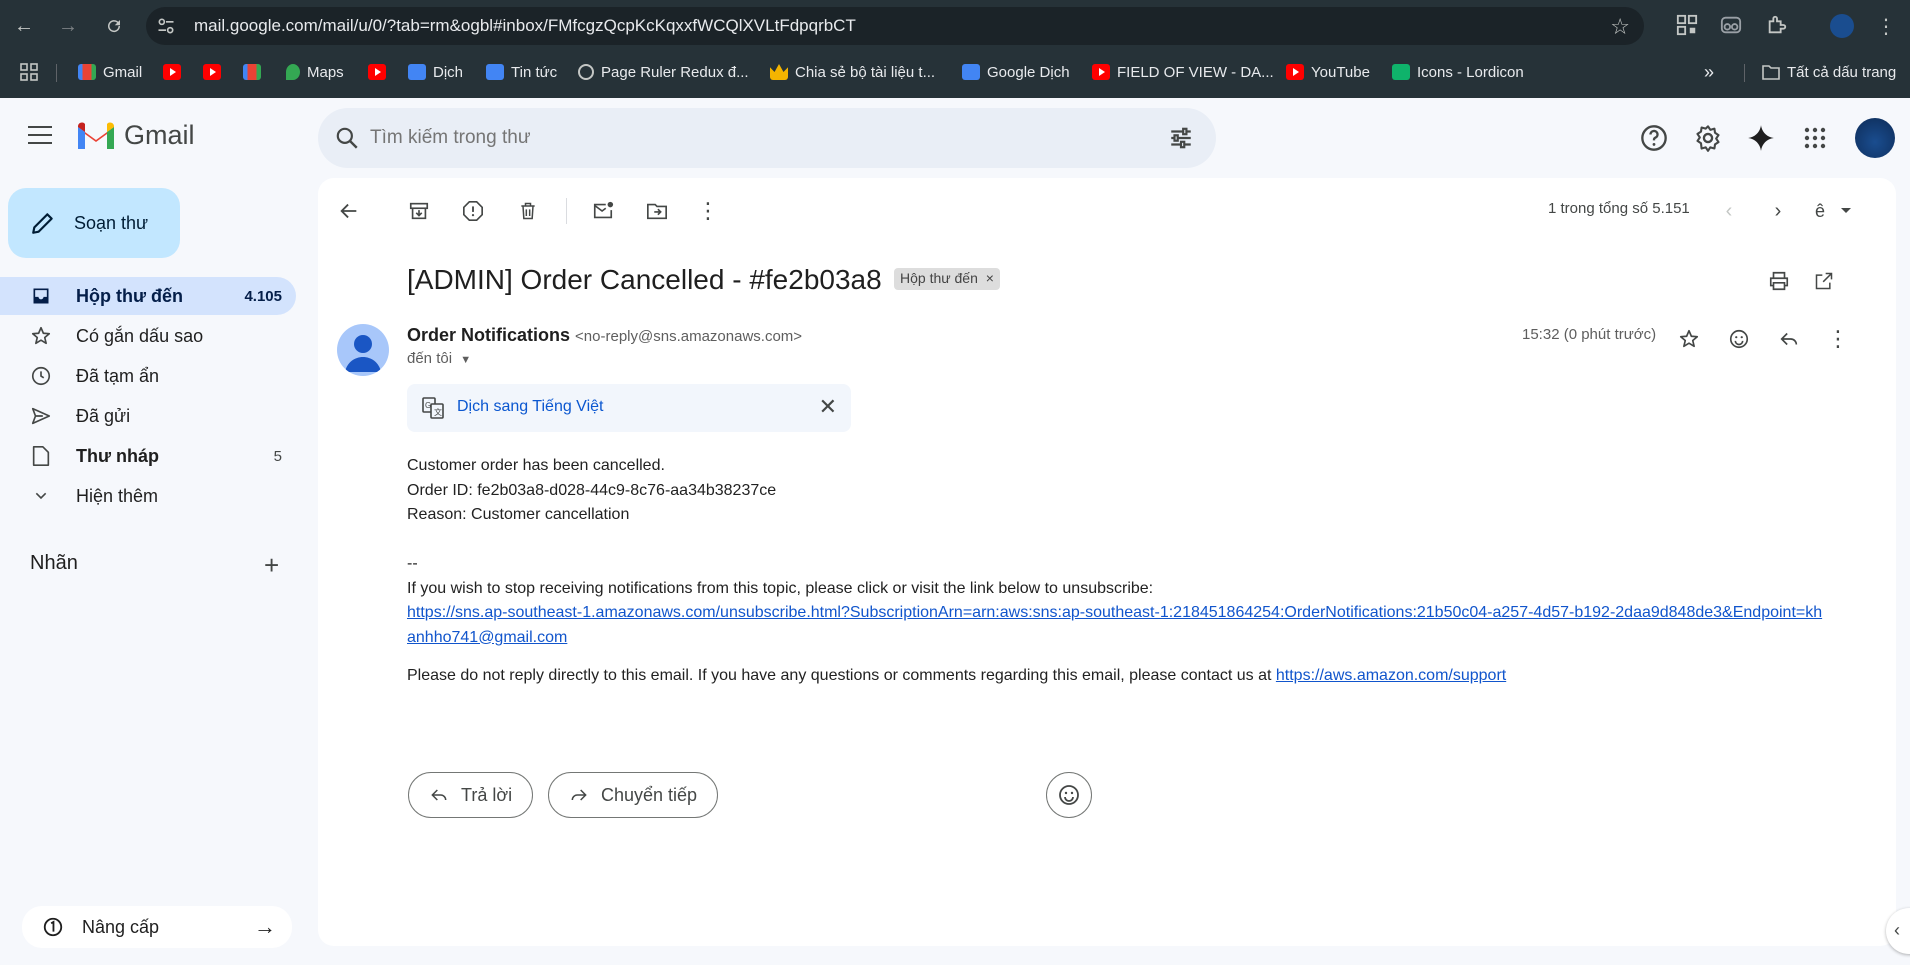 Image resolution: width=1910 pixels, height=965 pixels. I want to click on open-new-window-icon, so click(1824, 281).